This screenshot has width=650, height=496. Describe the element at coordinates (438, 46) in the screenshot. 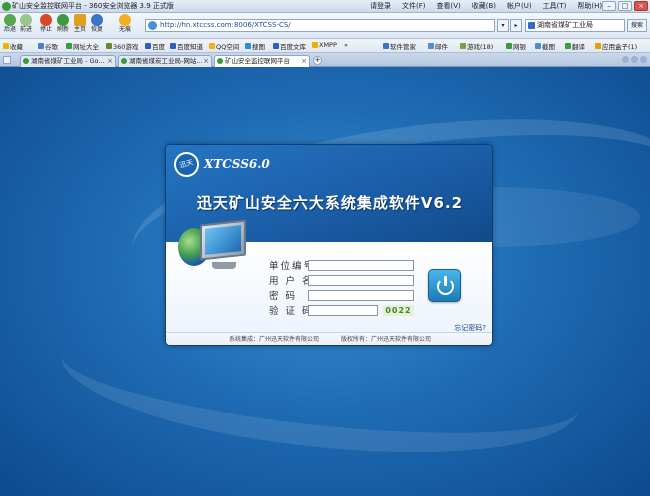

I see `fav-mail: 邮件` at that location.